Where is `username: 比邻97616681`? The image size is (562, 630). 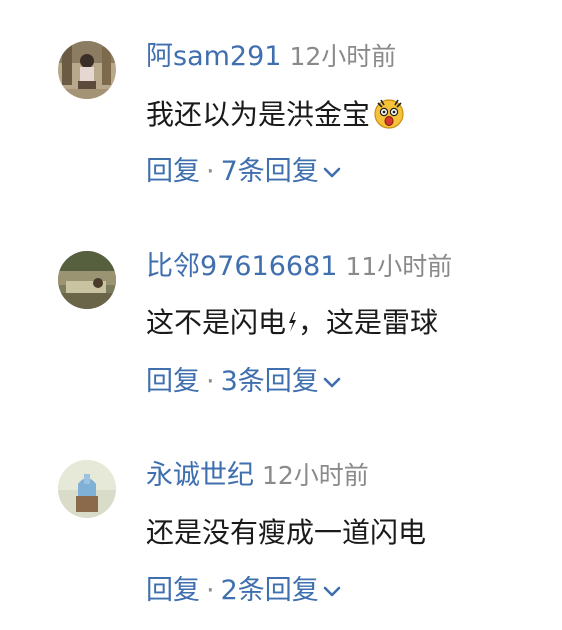
username: 比邻97616681 is located at coordinates (241, 266).